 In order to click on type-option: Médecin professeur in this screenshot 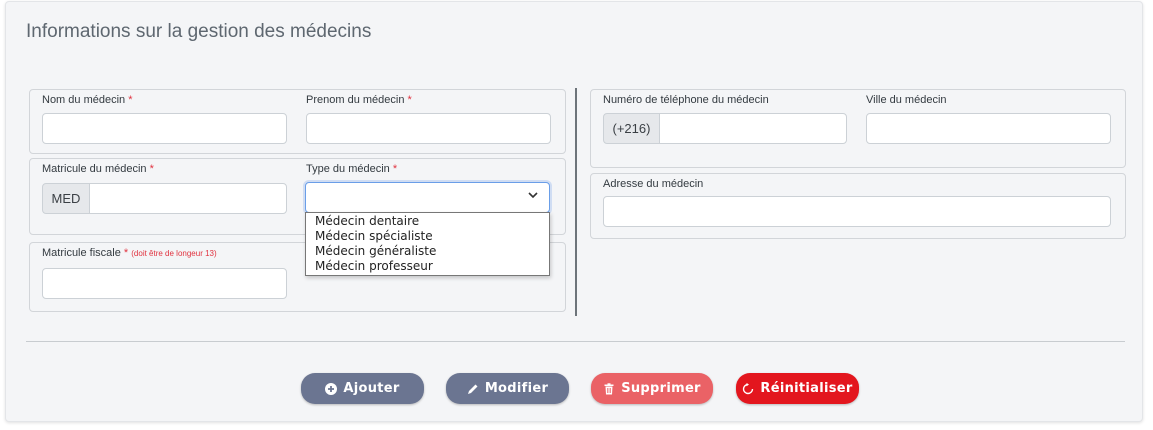, I will do `click(427, 266)`.